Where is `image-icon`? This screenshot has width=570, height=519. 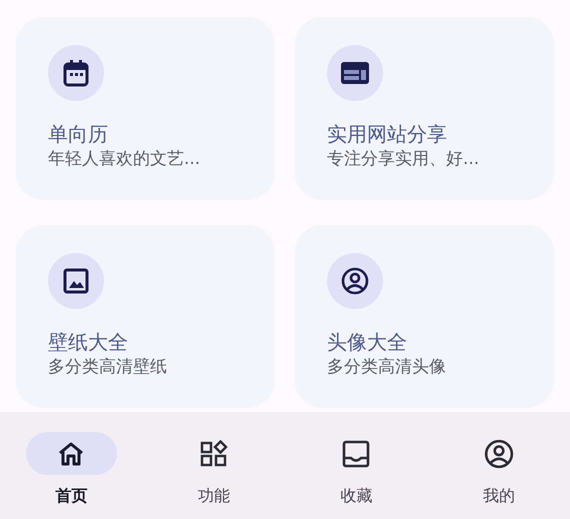 image-icon is located at coordinates (76, 281).